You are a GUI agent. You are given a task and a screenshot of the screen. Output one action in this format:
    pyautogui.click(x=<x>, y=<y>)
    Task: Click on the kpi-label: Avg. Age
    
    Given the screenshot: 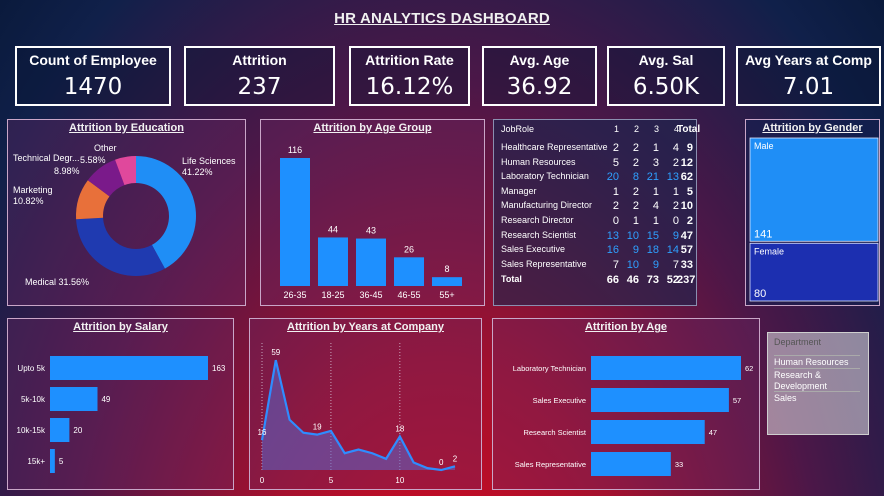 What is the action you would take?
    pyautogui.click(x=539, y=60)
    